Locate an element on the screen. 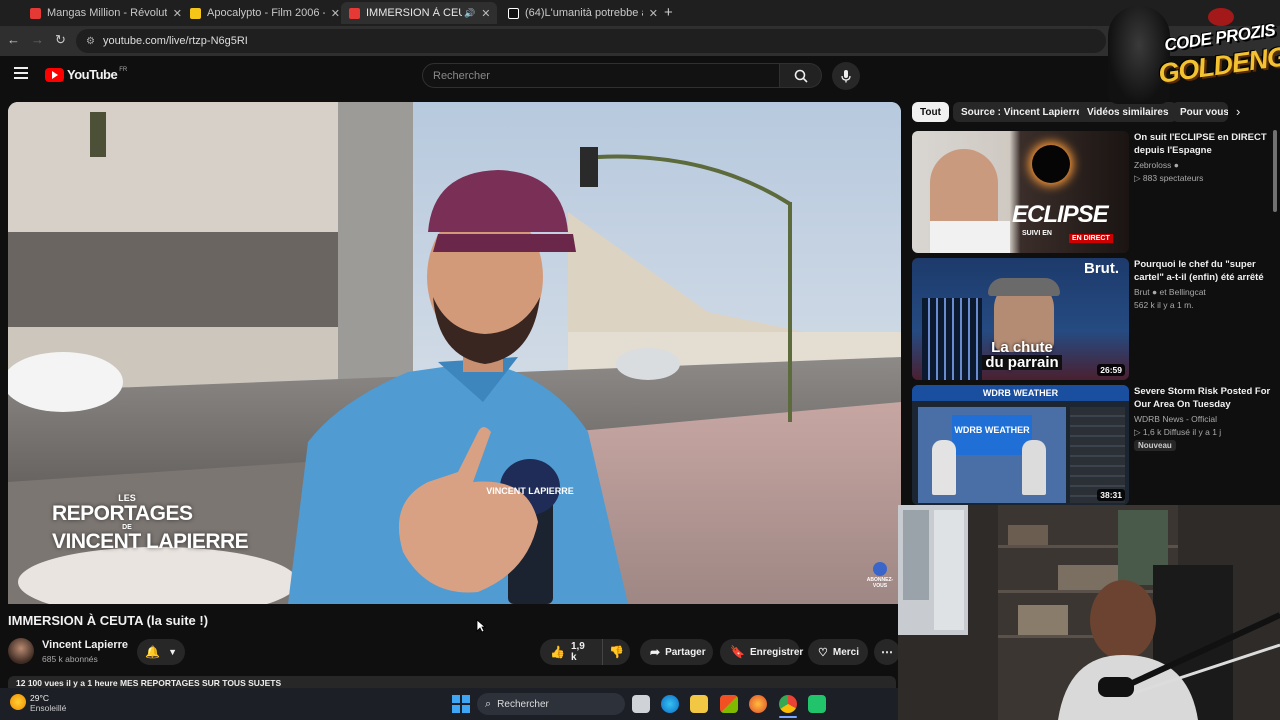 The image size is (1280, 720). video-title-line: Our Area On Tuesday is located at coordinates (1182, 404).